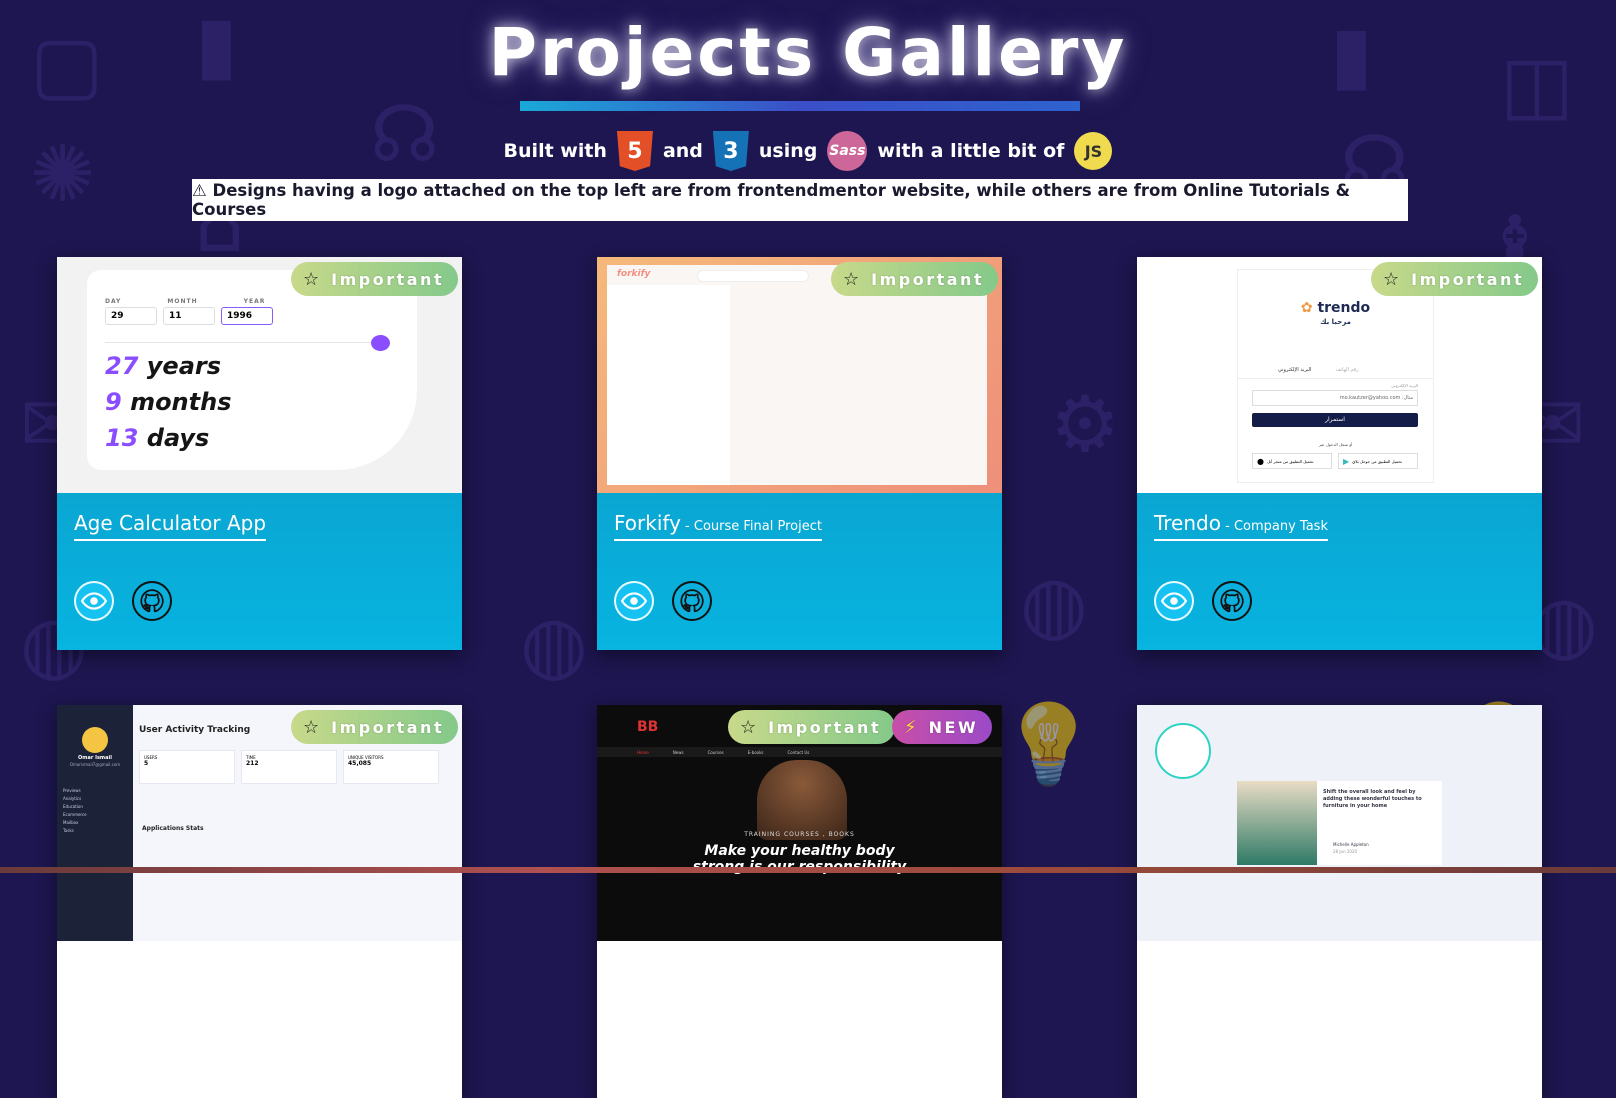 The width and height of the screenshot is (1616, 1098). I want to click on sidebar-user-email: Omarismail7@gmail.com, so click(95, 764).